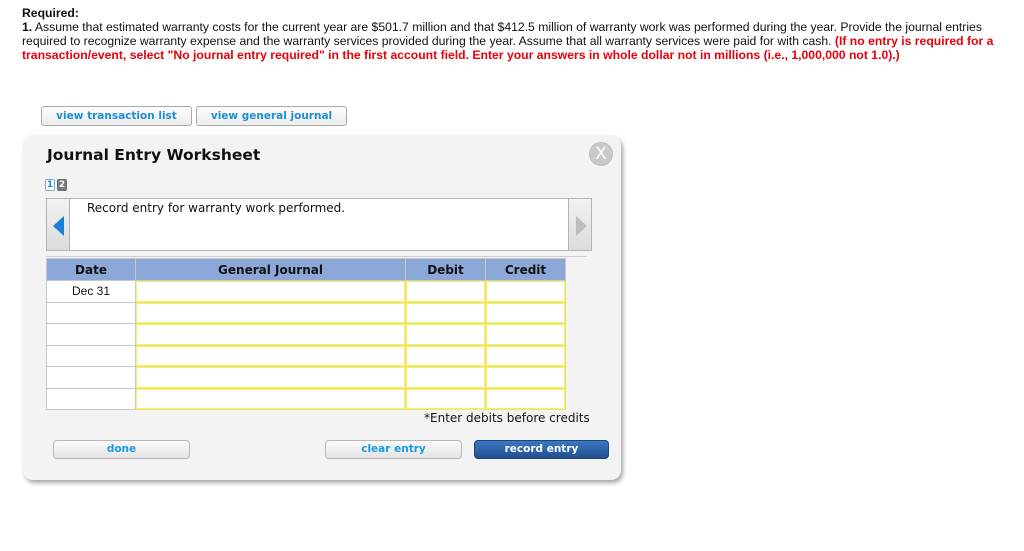 Image resolution: width=1024 pixels, height=551 pixels. I want to click on debits-before-credits-hint: *Enter debits before credits, so click(507, 418).